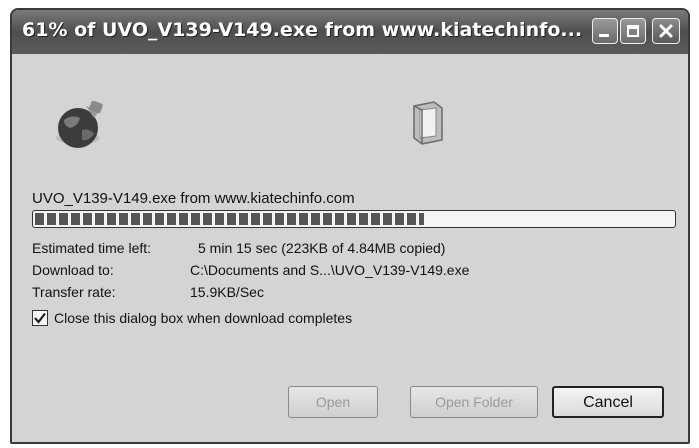 This screenshot has height=448, width=699. I want to click on checkmark-icon, so click(40, 318).